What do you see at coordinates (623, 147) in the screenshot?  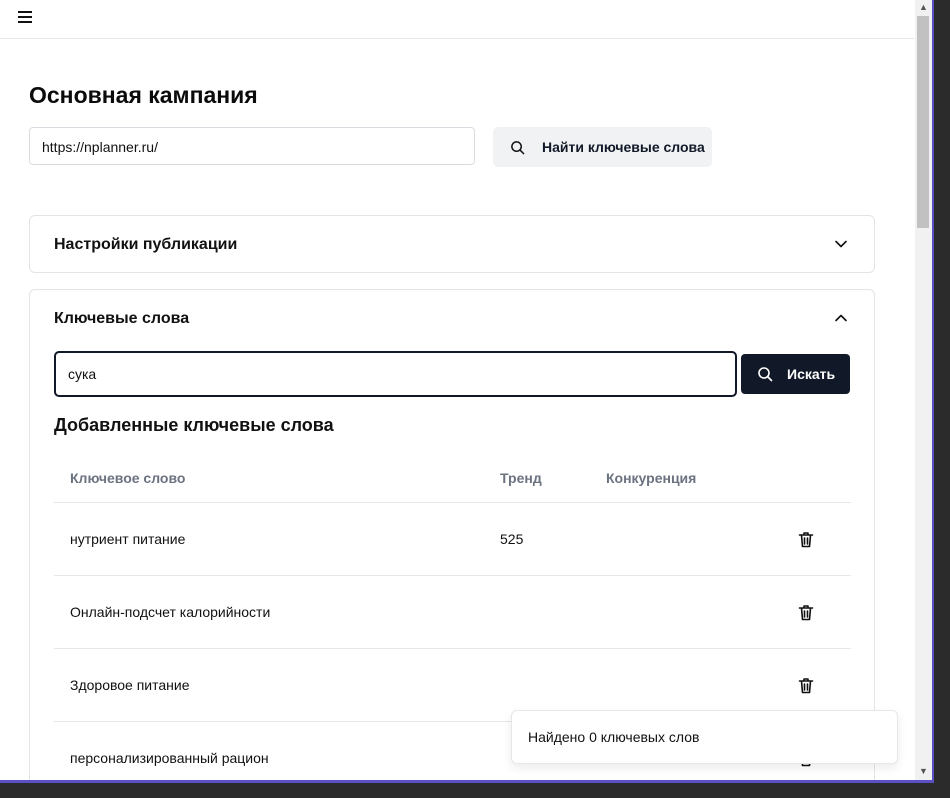 I see `find-keywords-label: Найти ключевые слова` at bounding box center [623, 147].